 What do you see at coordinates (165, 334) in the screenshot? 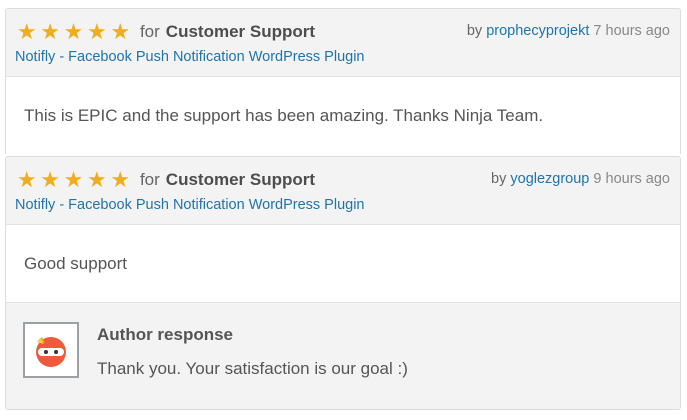
I see `response-title: Author response` at bounding box center [165, 334].